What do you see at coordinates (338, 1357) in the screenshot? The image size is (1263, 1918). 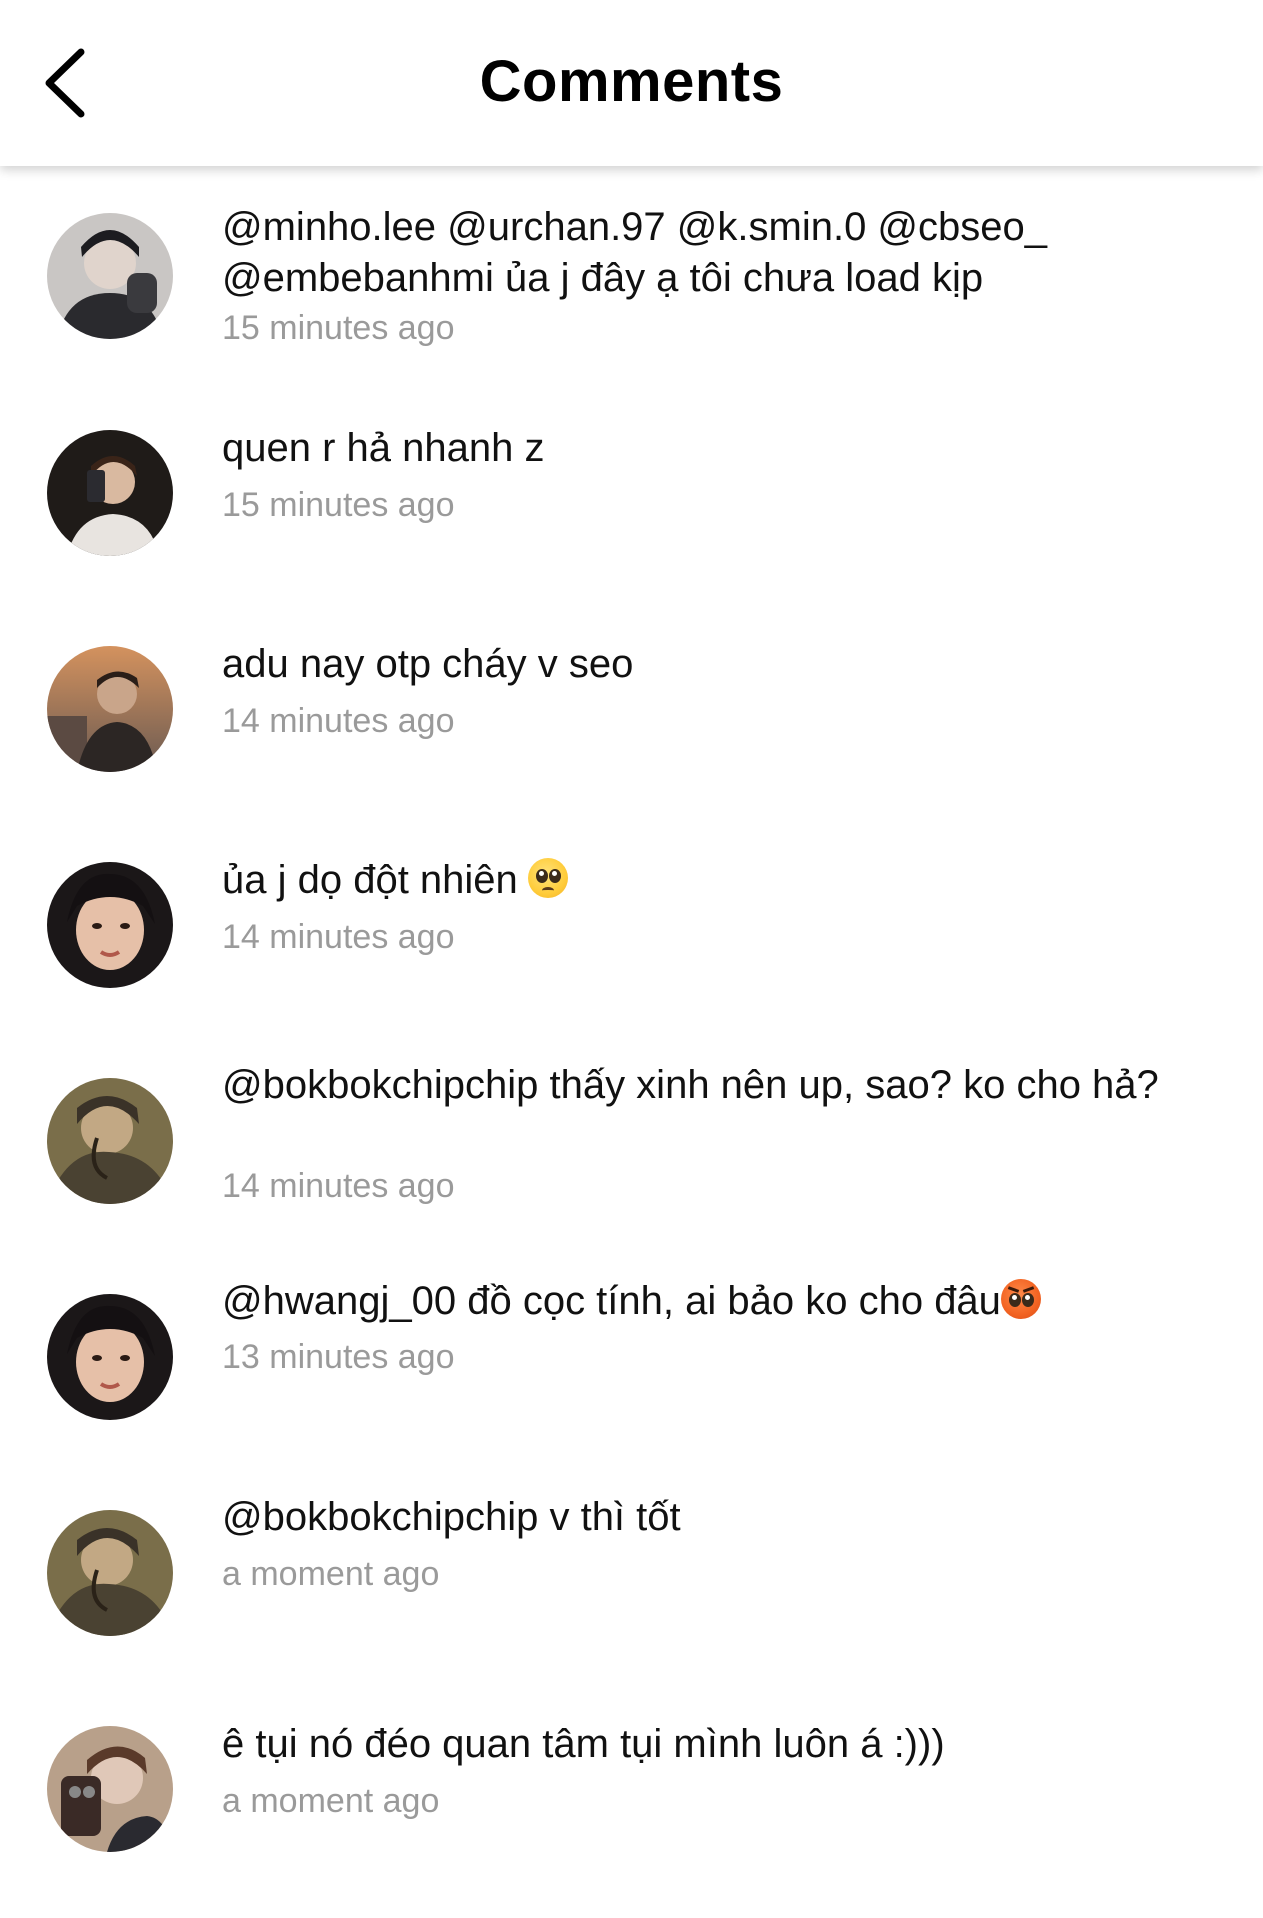 I see `comment-timestamp: 13 minutes ago` at bounding box center [338, 1357].